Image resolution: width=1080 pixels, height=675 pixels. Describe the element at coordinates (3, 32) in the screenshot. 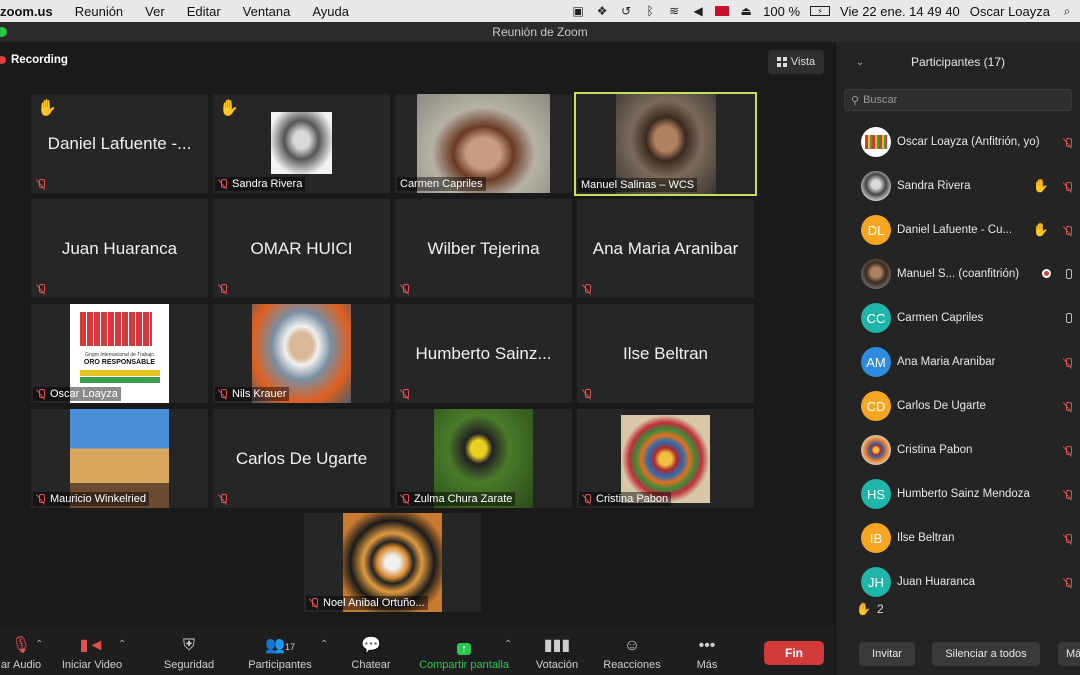

I see `window-zoom-button` at that location.